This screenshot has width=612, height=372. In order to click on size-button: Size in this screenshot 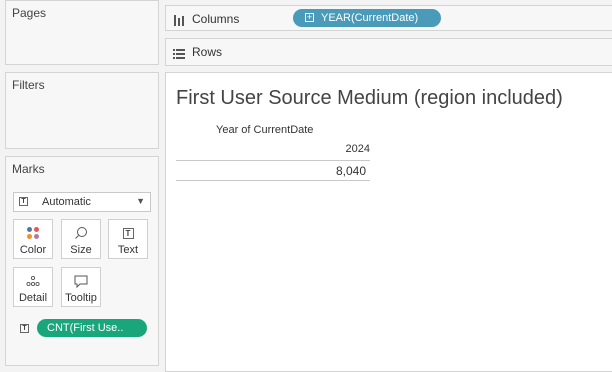, I will do `click(81, 239)`.